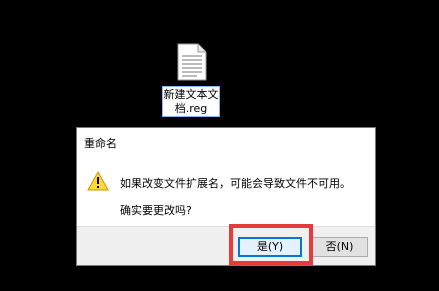  Describe the element at coordinates (192, 62) in the screenshot. I see `text-file-icon` at that location.